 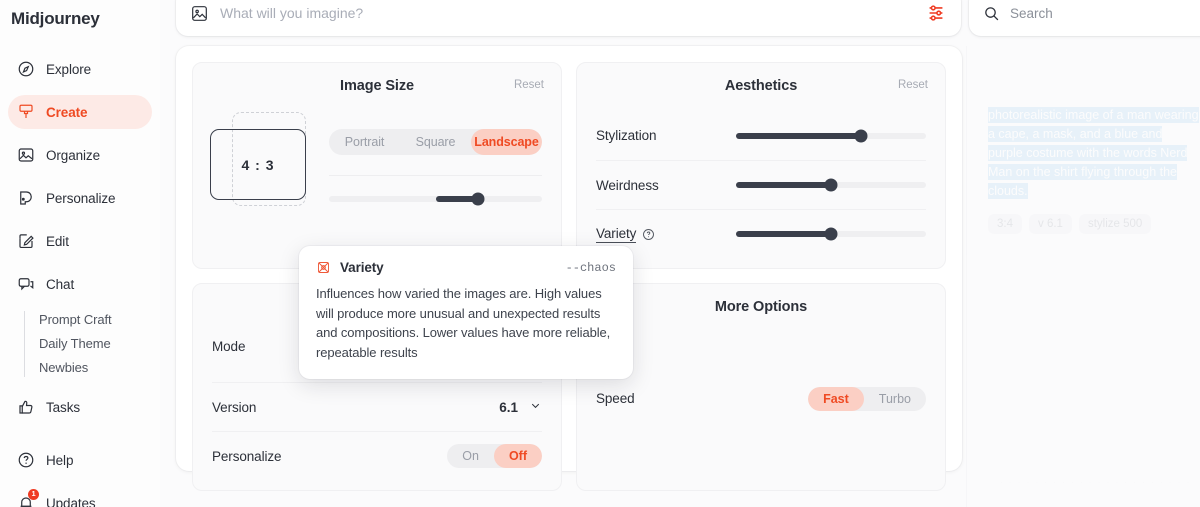 I want to click on aesthetics-label-text: Variety, so click(x=616, y=234).